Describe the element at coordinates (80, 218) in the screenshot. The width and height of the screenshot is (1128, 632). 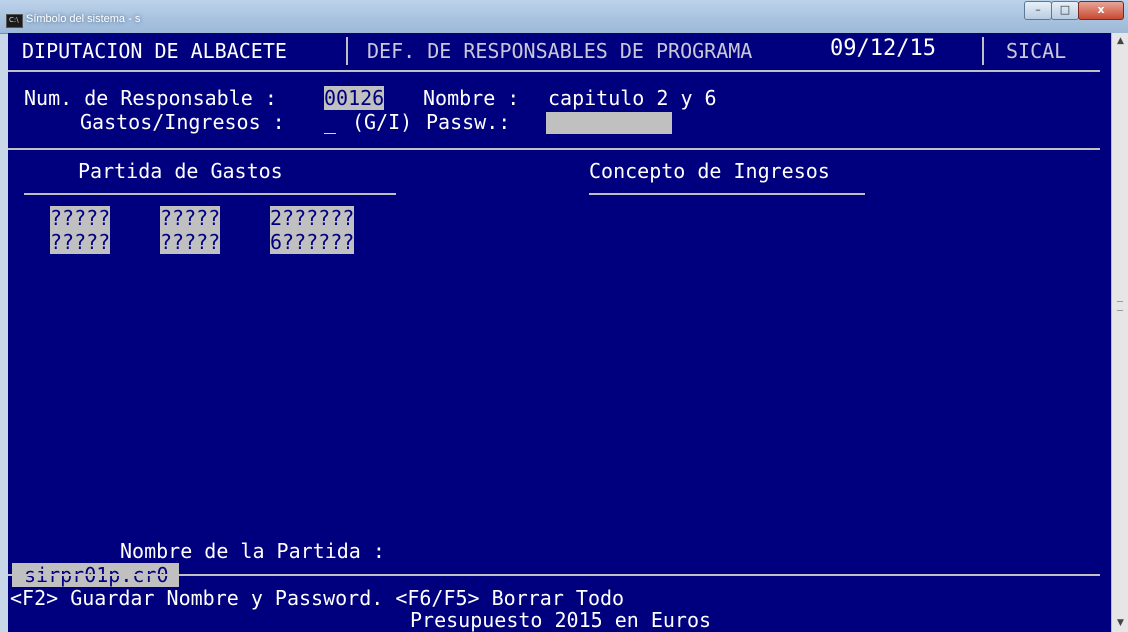
I see `partida-row-1-organica: ?????` at that location.